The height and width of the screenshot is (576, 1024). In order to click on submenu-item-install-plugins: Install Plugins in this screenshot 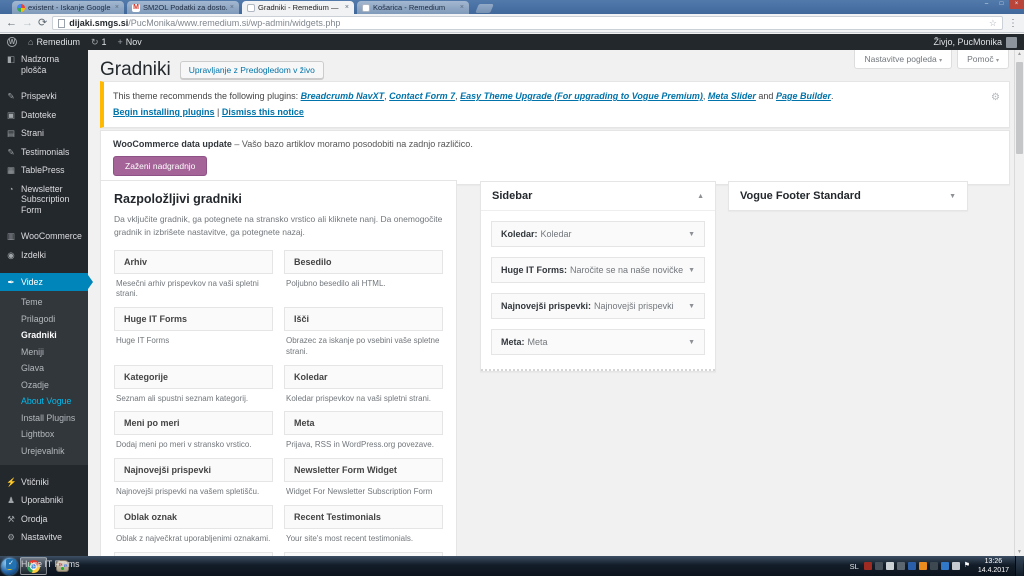, I will do `click(44, 418)`.